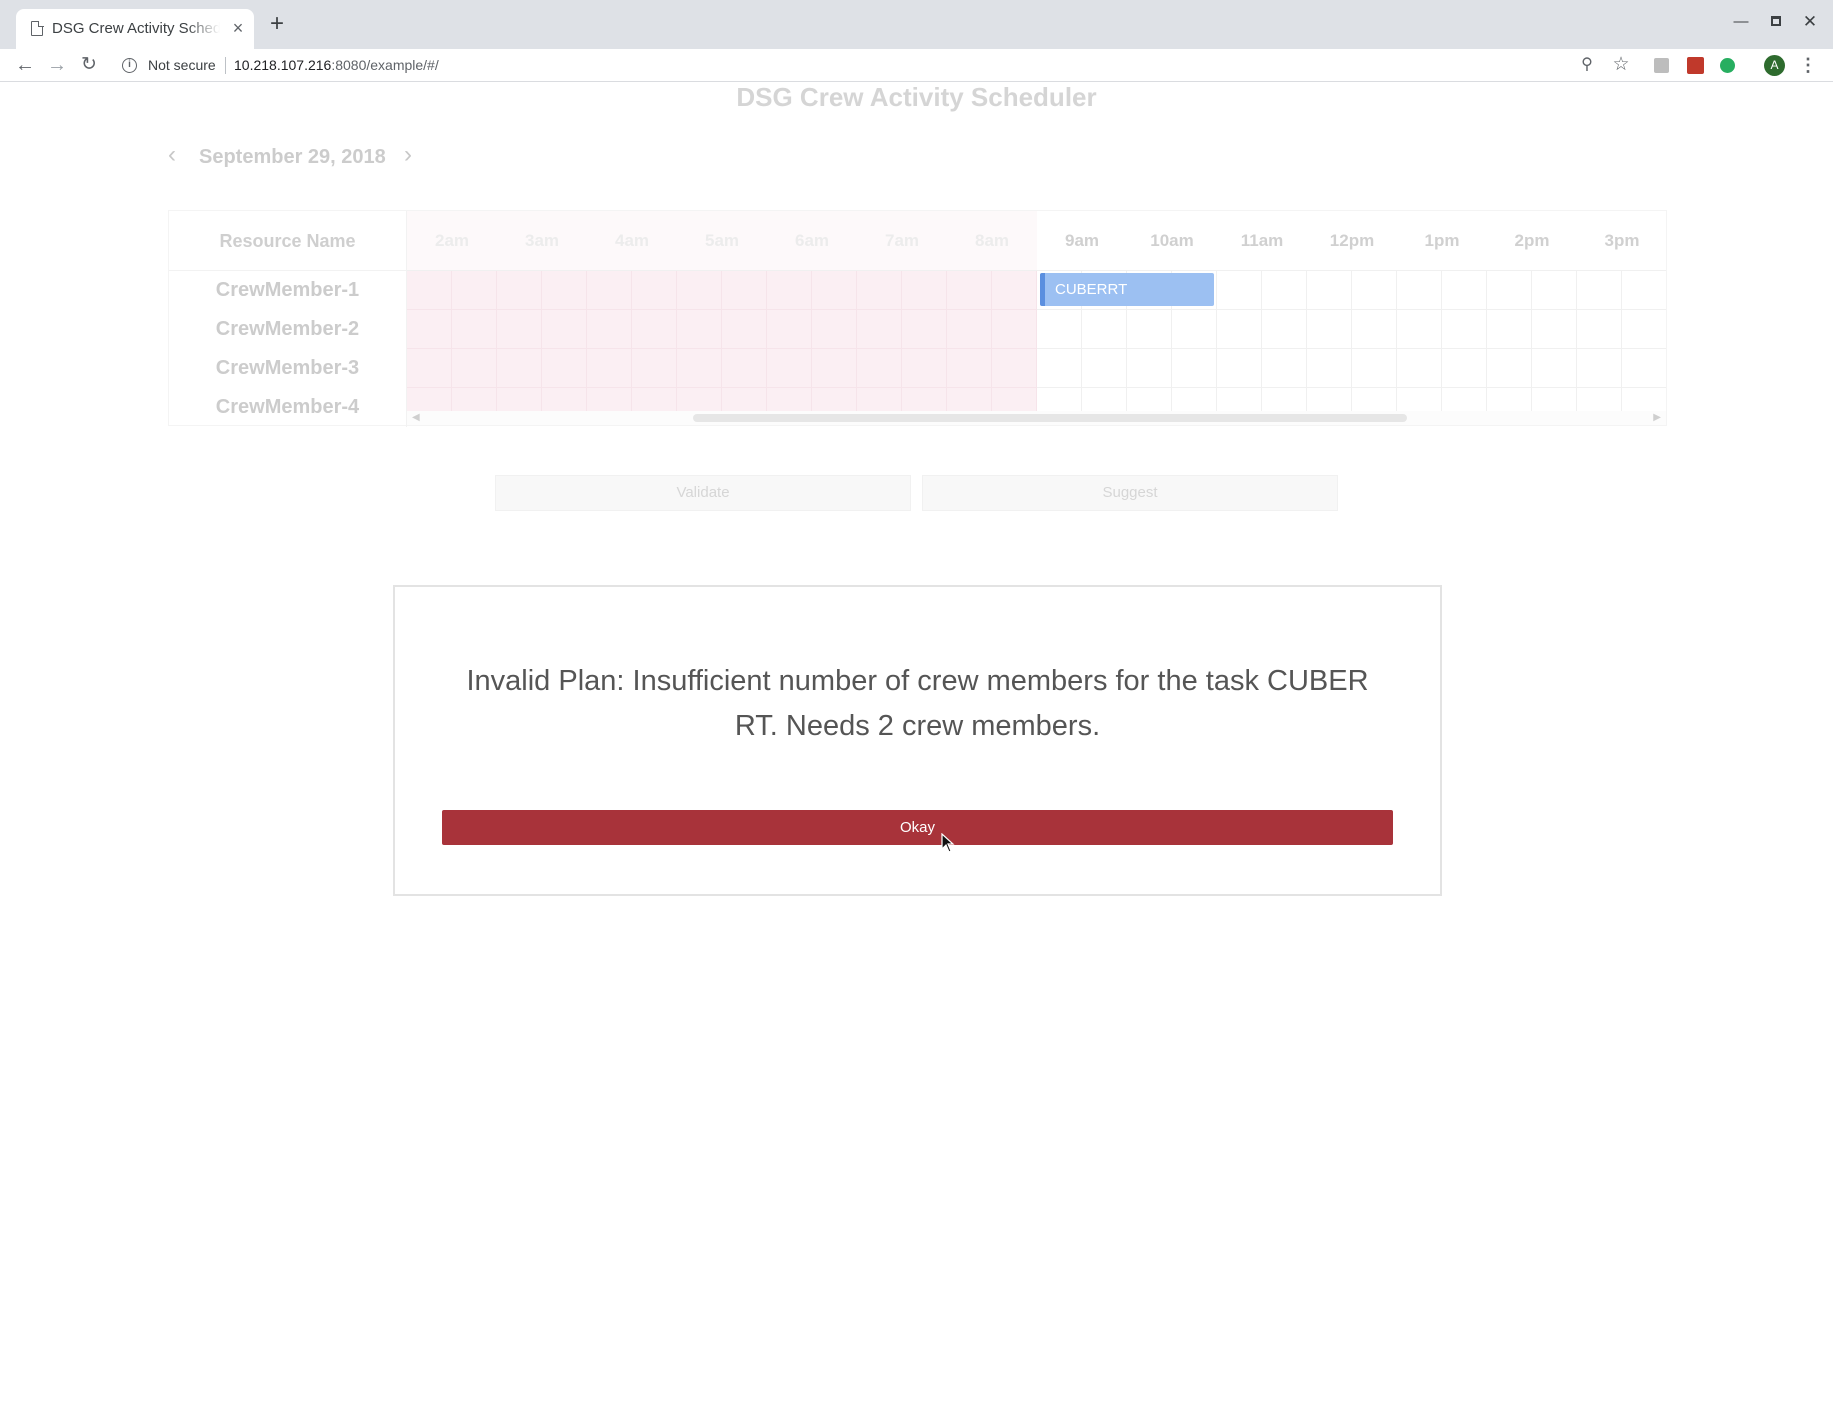 Image resolution: width=1833 pixels, height=1402 pixels. I want to click on okay-button: Okay, so click(917, 827).